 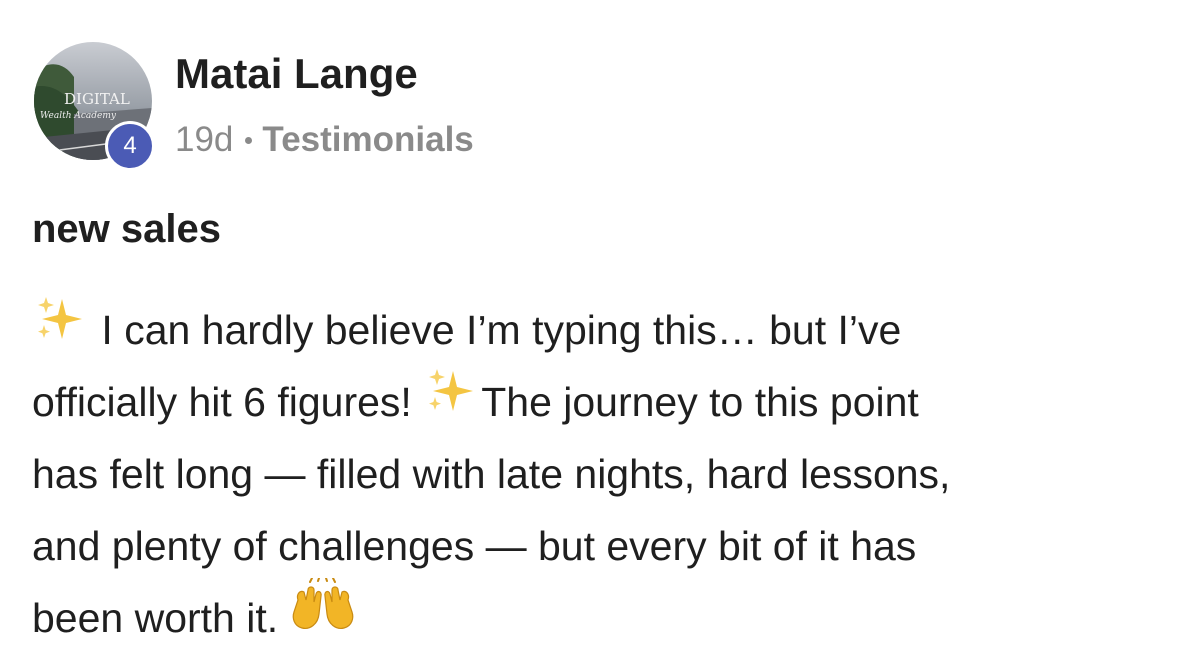 I want to click on post-body-text-2b: The journey to this point, so click(x=700, y=402).